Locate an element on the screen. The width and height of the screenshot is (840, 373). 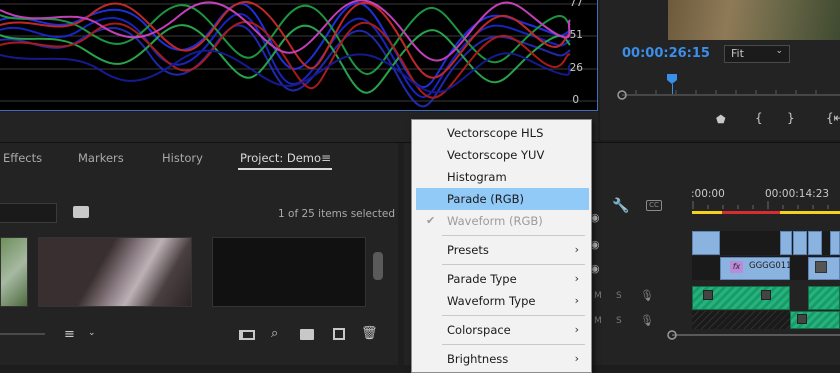
menu-item-parade-rgb: Parade (RGB) is located at coordinates (502, 199).